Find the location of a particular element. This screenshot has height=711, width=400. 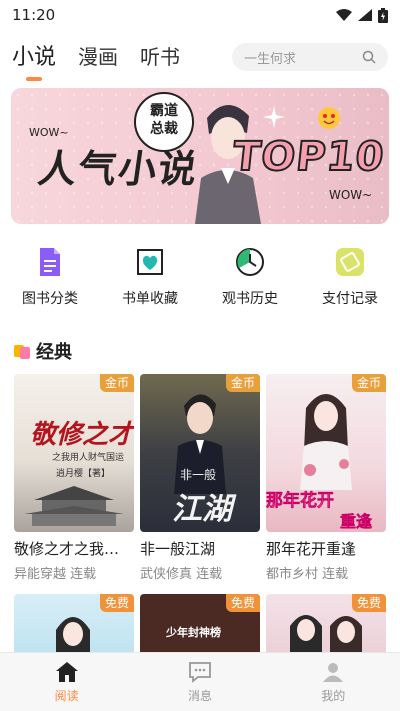

section-marker-icon is located at coordinates (23, 351).